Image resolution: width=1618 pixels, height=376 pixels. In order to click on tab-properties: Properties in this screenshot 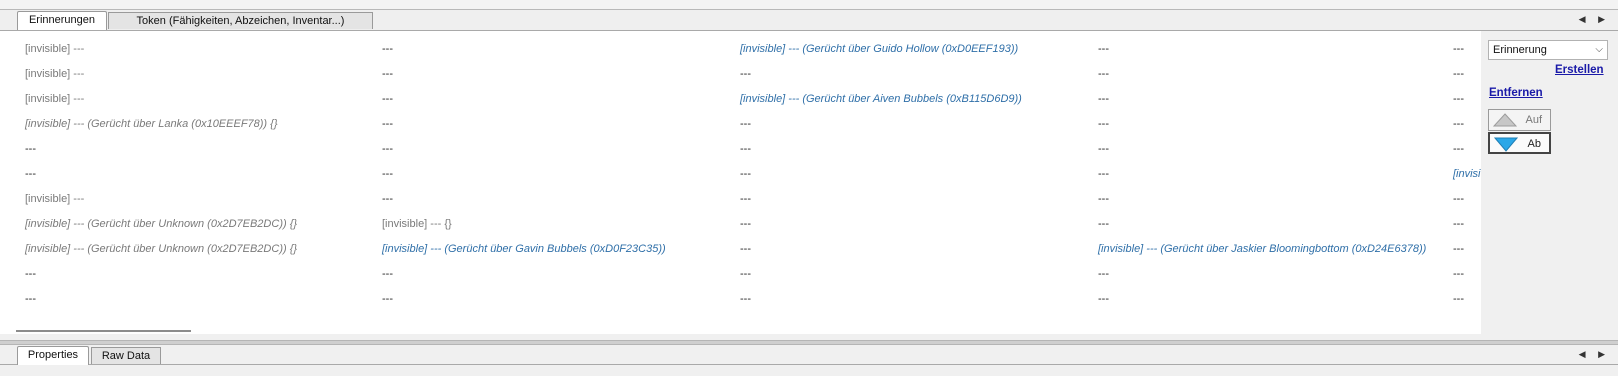, I will do `click(53, 355)`.